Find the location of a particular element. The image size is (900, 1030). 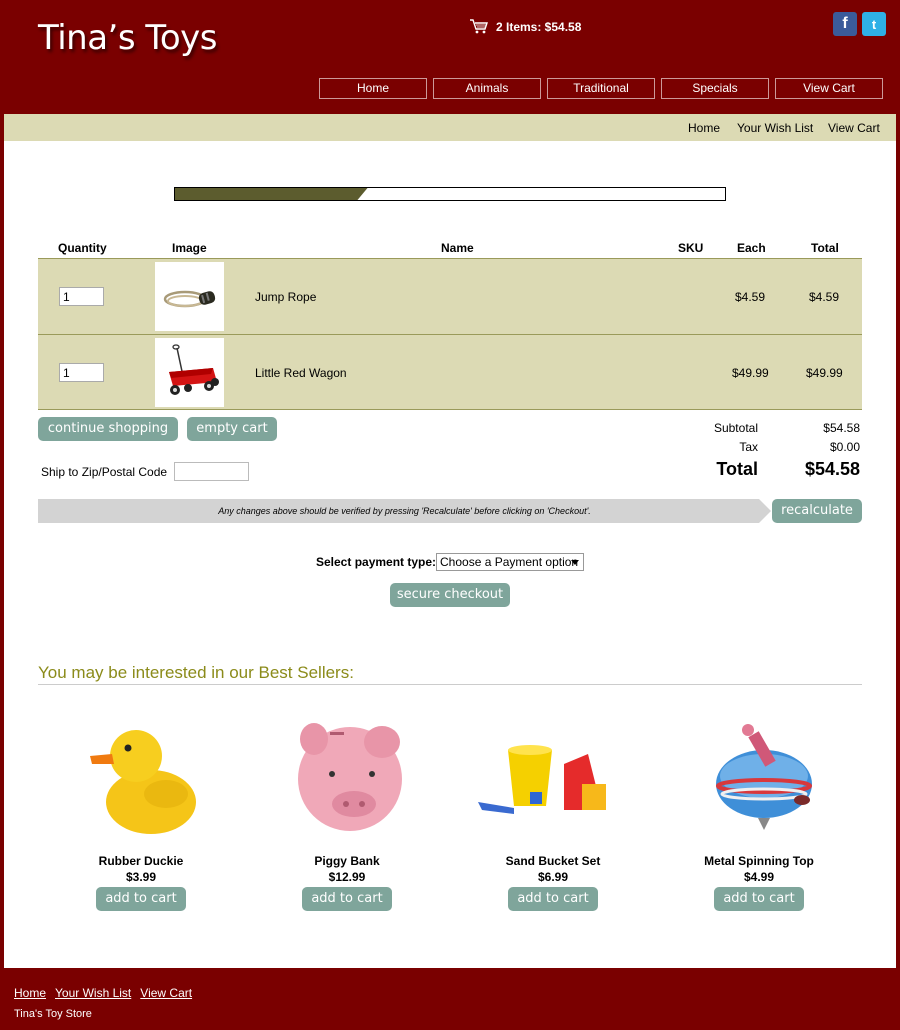

col-image: Image is located at coordinates (189, 248).